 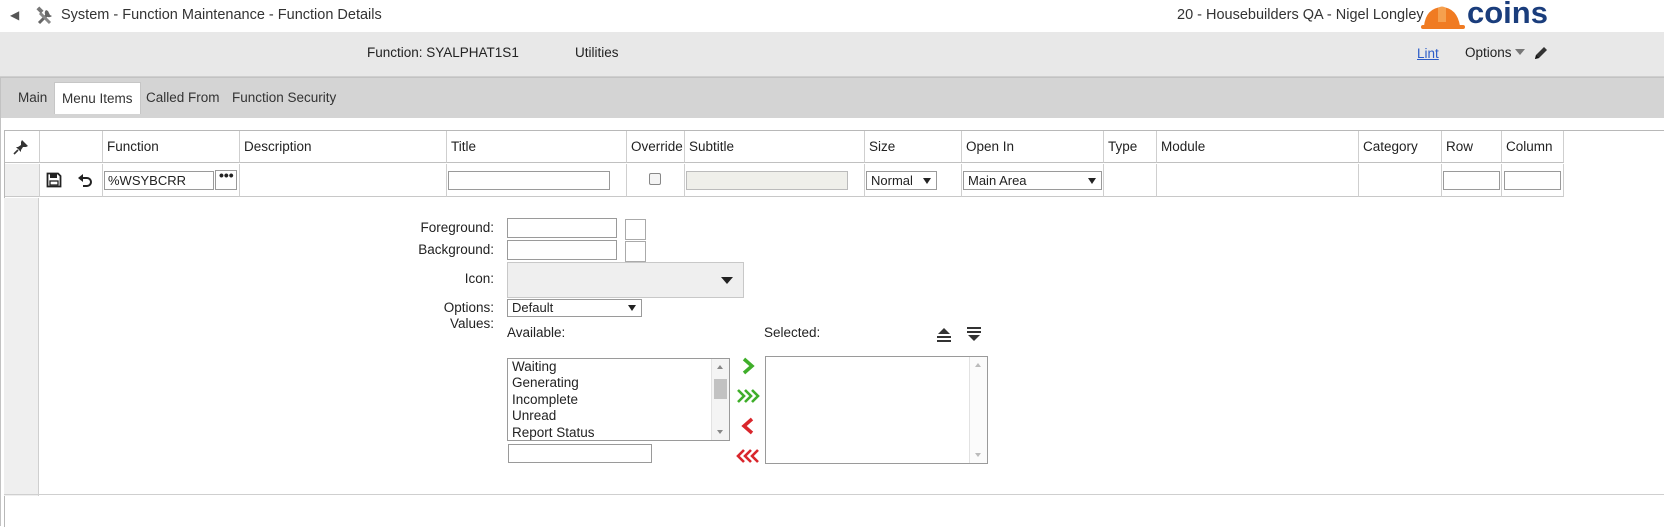 What do you see at coordinates (1033, 147) in the screenshot?
I see `column-header-open-in: Open In` at bounding box center [1033, 147].